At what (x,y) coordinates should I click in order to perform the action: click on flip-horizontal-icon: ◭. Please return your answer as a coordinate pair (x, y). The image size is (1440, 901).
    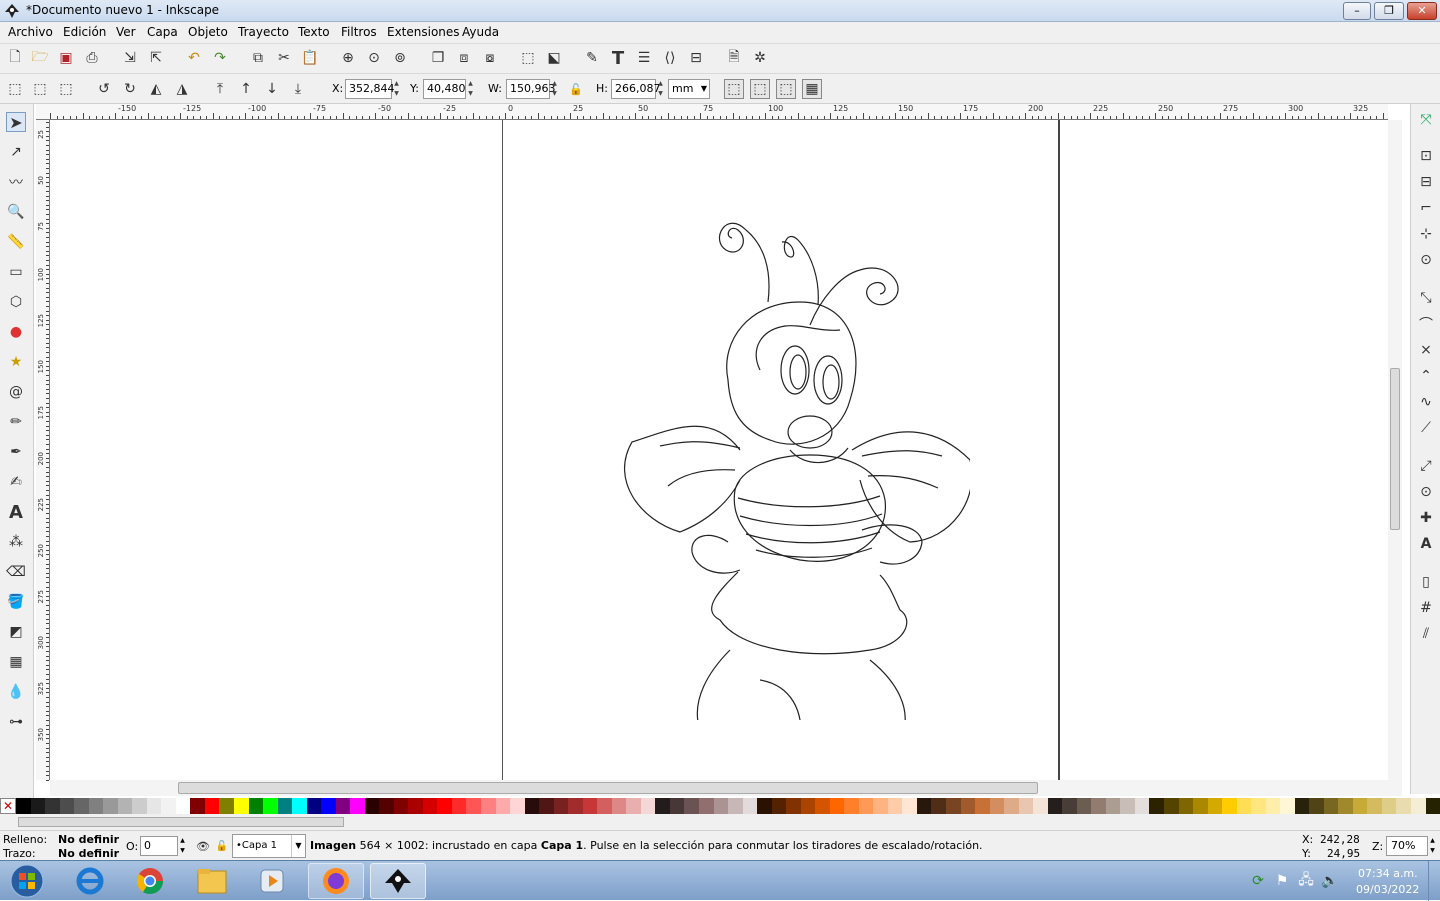
    Looking at the image, I should click on (156, 89).